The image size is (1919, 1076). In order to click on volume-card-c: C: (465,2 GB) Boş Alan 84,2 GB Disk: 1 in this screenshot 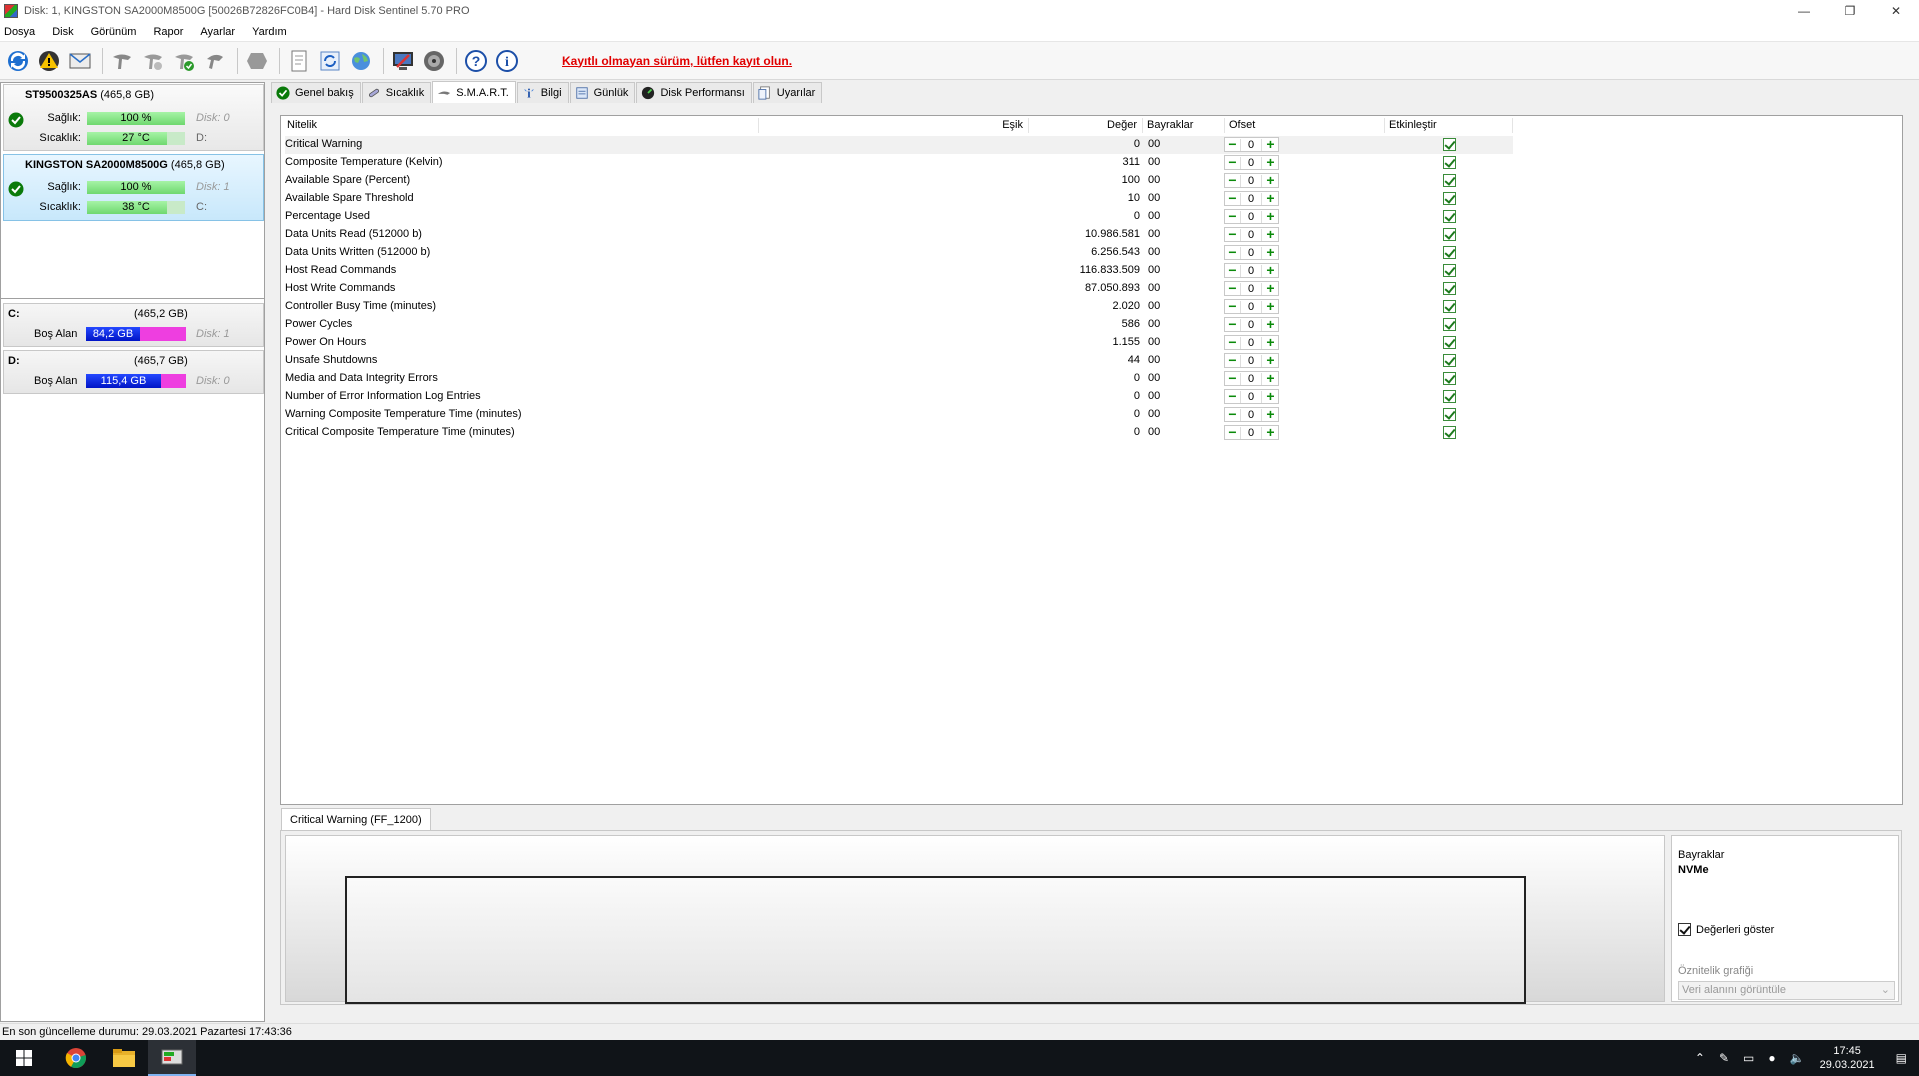, I will do `click(133, 325)`.